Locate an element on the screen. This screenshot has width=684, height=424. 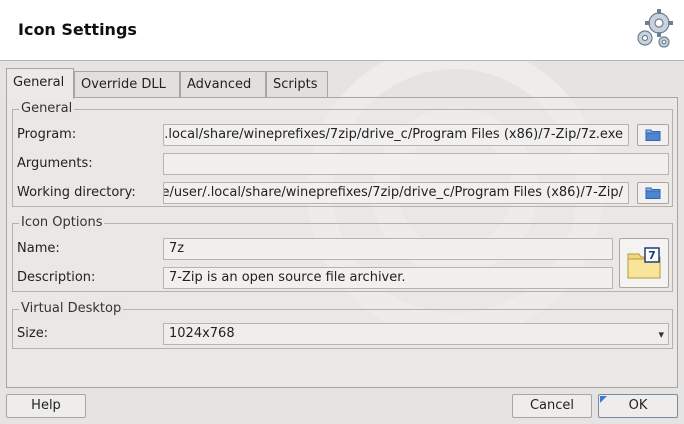
tab-advanced: Advanced is located at coordinates (223, 84).